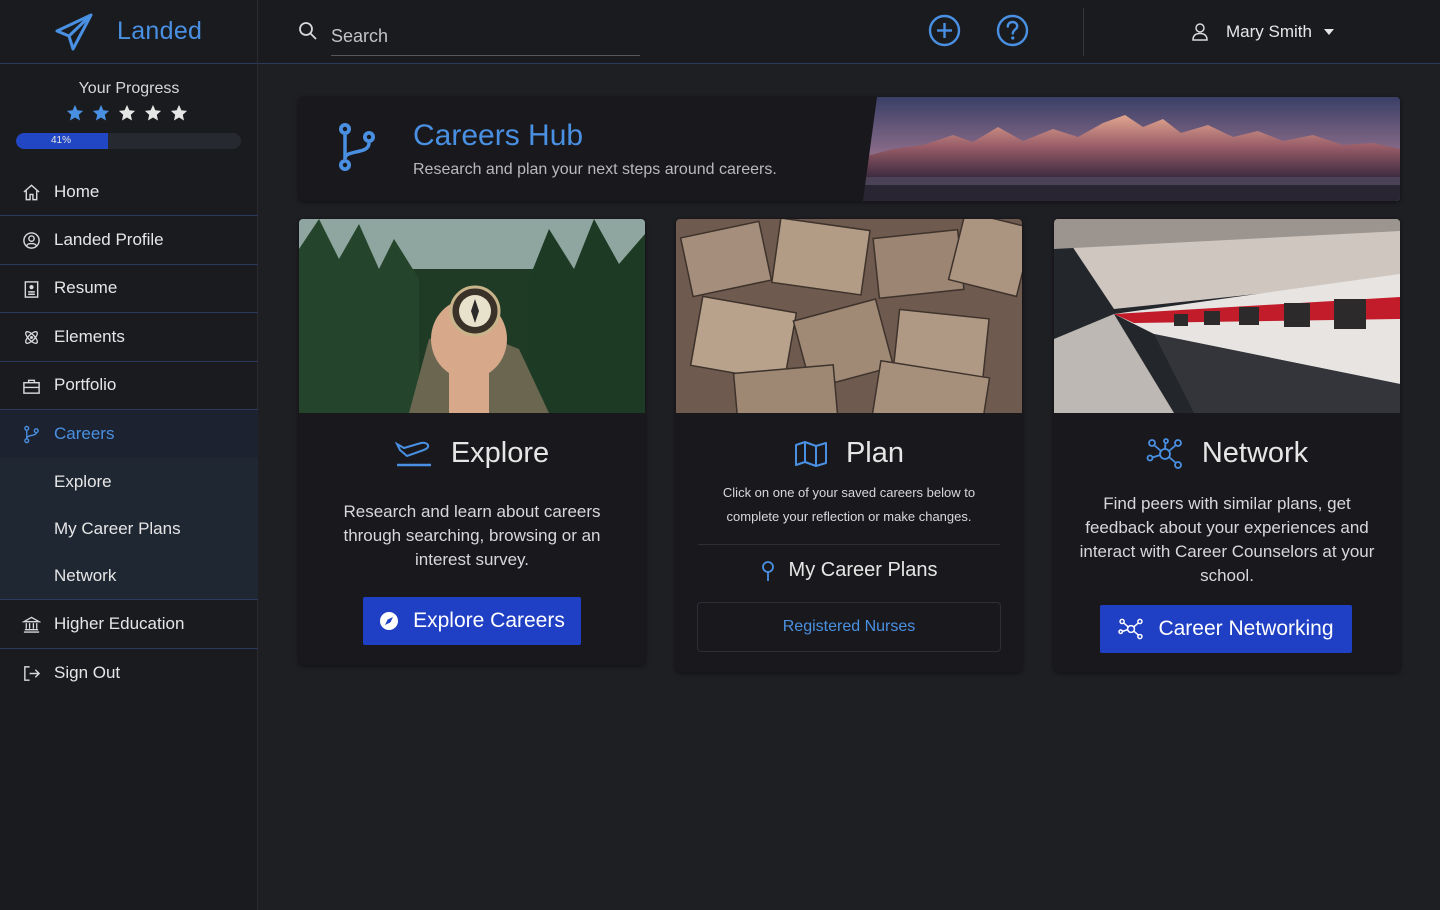  What do you see at coordinates (129, 481) in the screenshot?
I see `sidebar-subitem-explore: Explore` at bounding box center [129, 481].